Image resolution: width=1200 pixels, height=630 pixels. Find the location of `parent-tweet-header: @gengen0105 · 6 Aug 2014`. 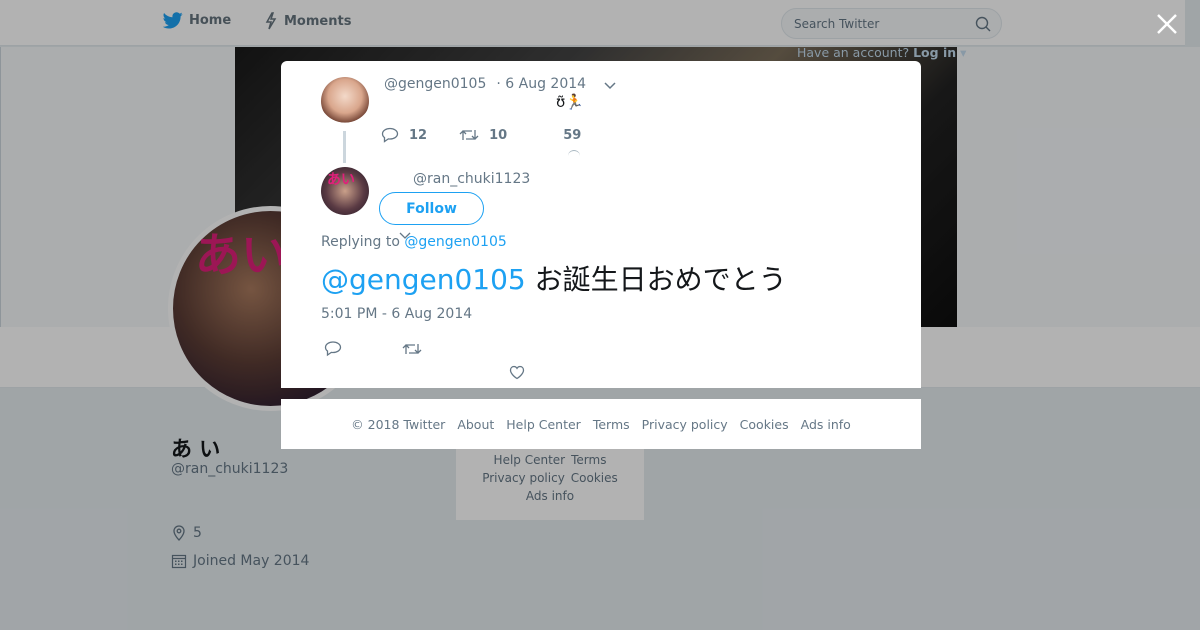

parent-tweet-header: @gengen0105 · 6 Aug 2014 is located at coordinates (485, 84).